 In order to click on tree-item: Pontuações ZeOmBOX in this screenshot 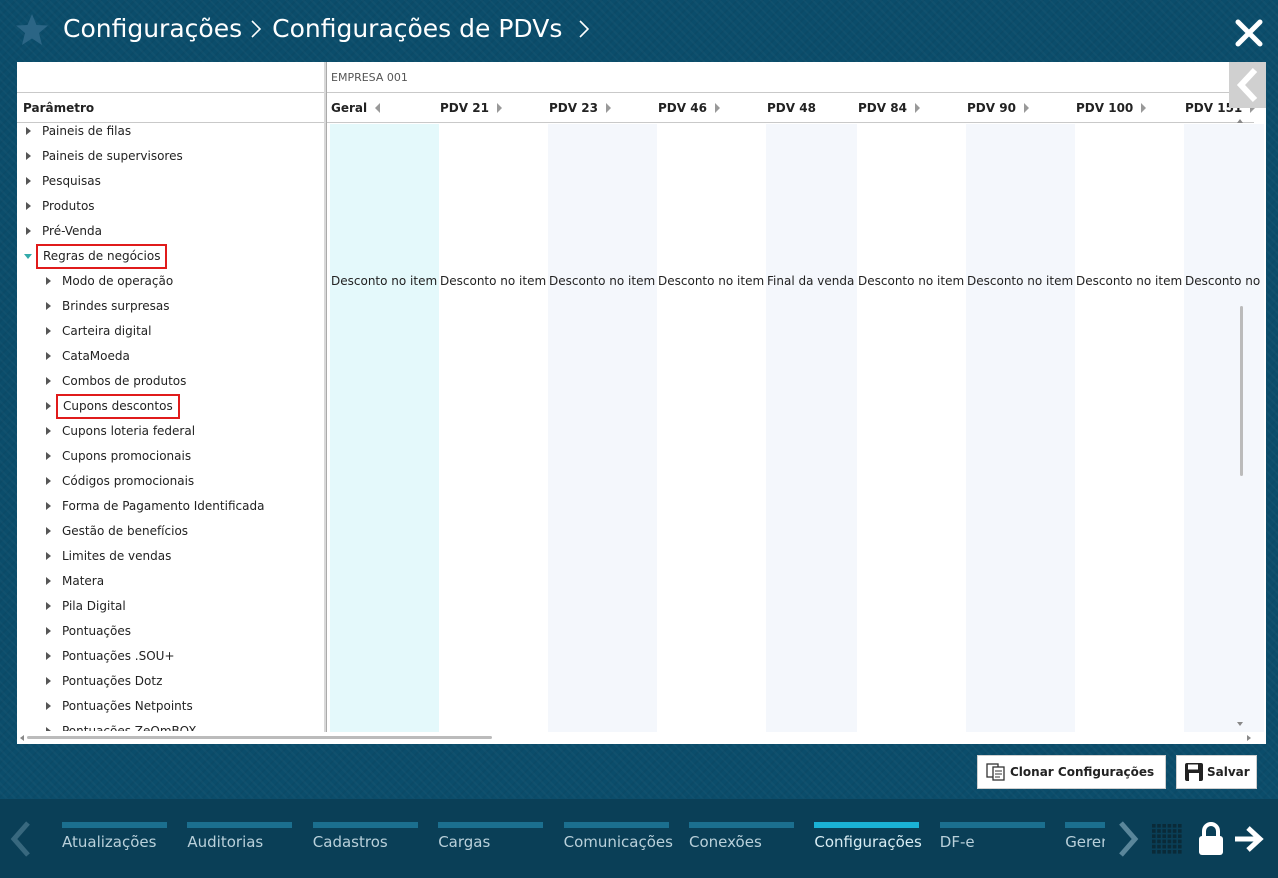, I will do `click(171, 725)`.